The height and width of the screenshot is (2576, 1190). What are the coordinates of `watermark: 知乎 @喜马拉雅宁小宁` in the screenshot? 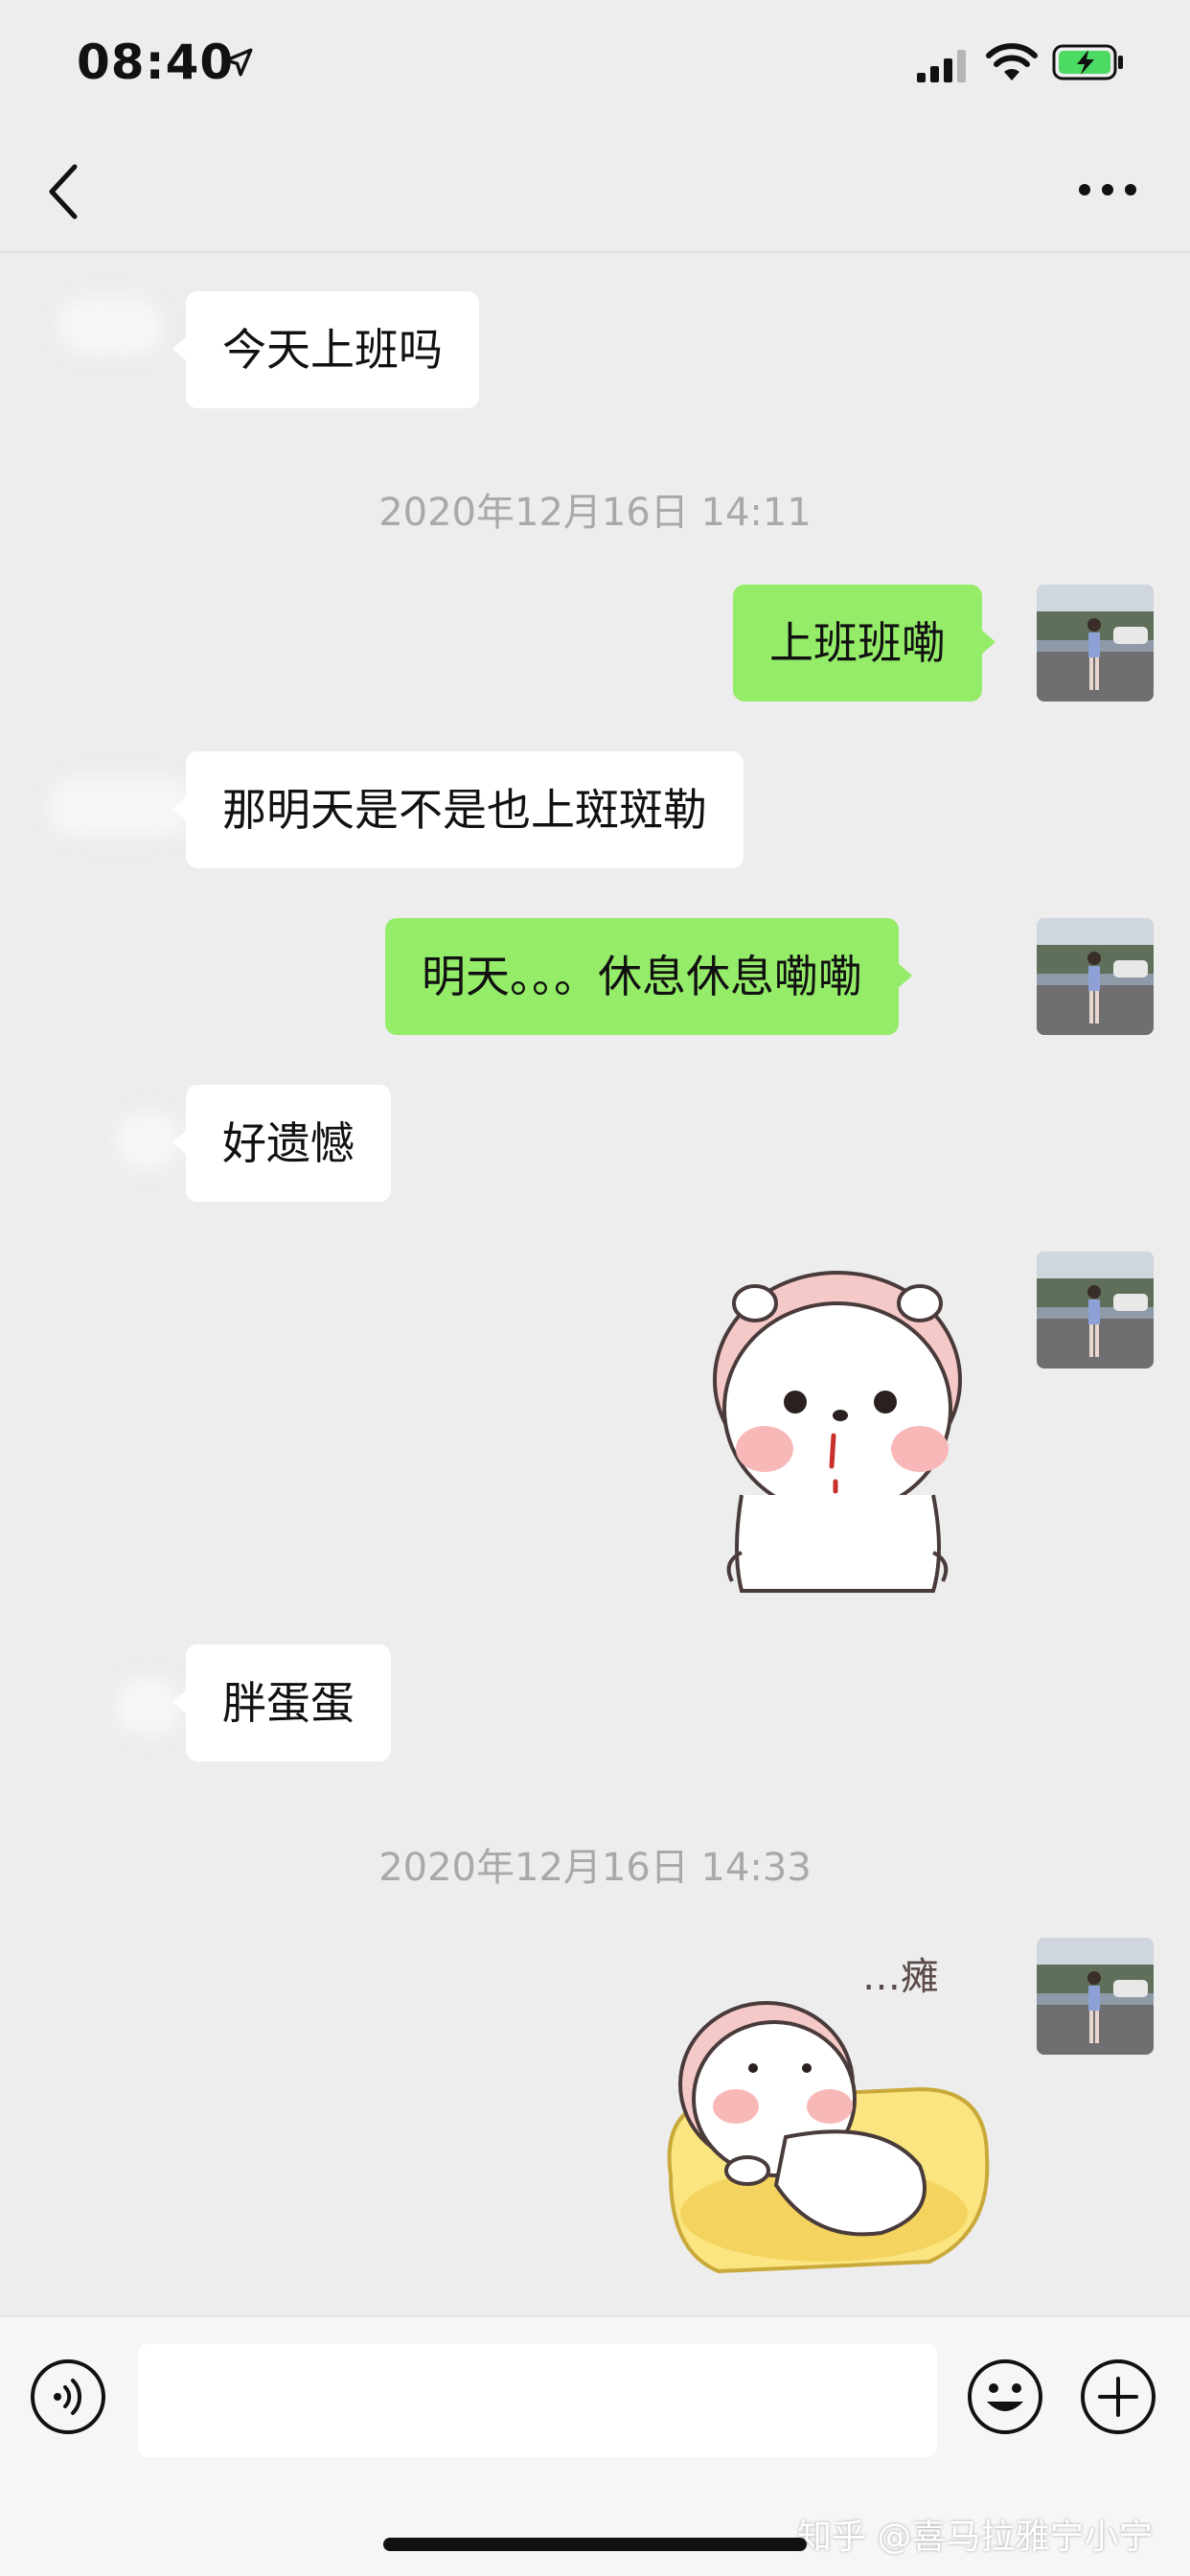 It's located at (976, 2537).